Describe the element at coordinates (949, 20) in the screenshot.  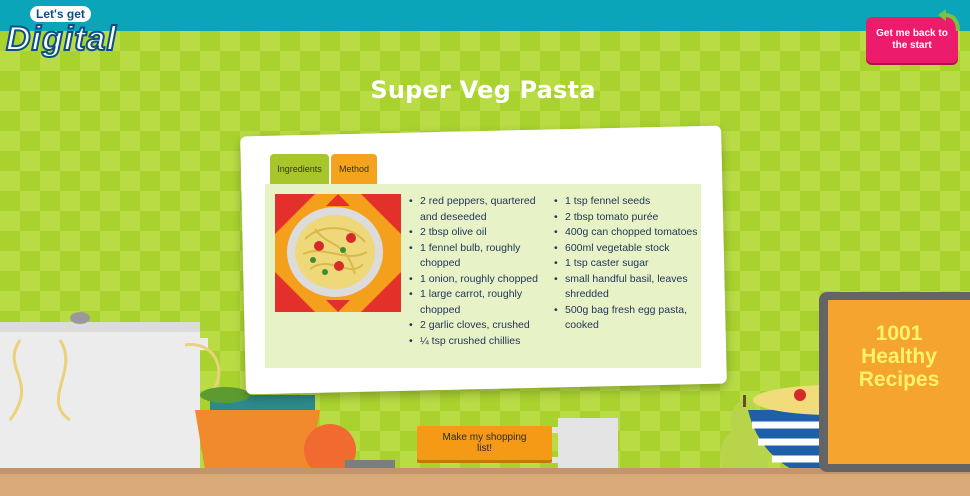
I see `back-arrow-icon` at that location.